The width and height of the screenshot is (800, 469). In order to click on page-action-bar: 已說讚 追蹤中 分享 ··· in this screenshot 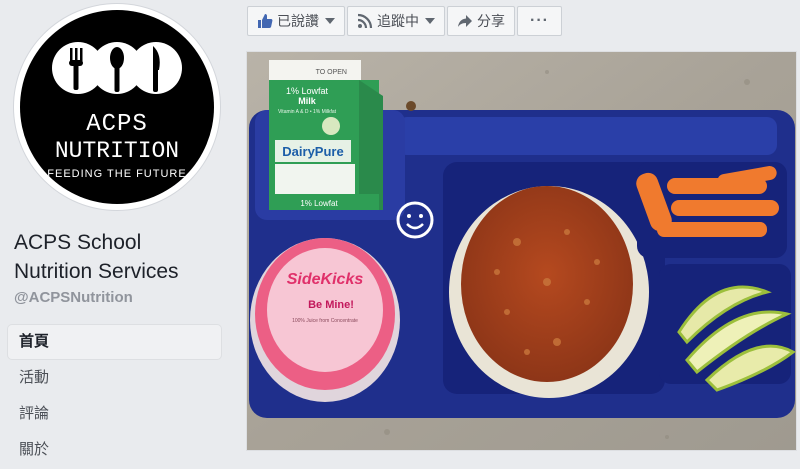, I will do `click(405, 21)`.